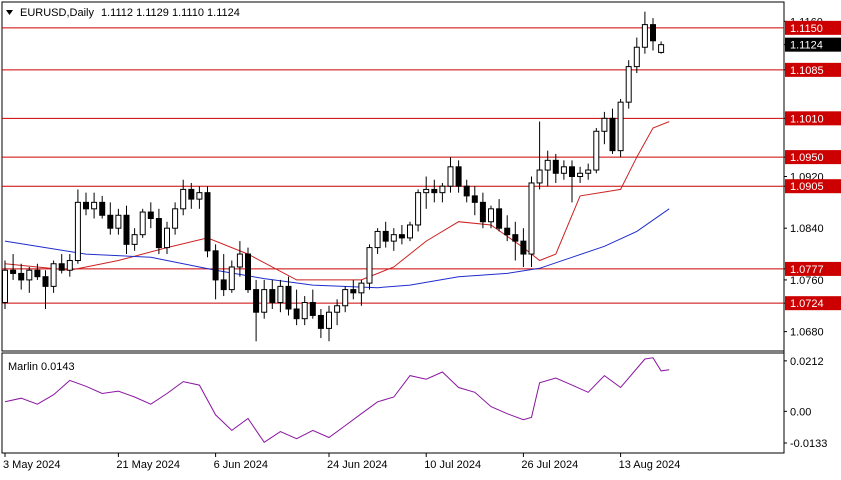 This screenshot has height=480, width=841. Describe the element at coordinates (549, 465) in the screenshot. I see `date-tick-label: 26 Jul 2024` at that location.